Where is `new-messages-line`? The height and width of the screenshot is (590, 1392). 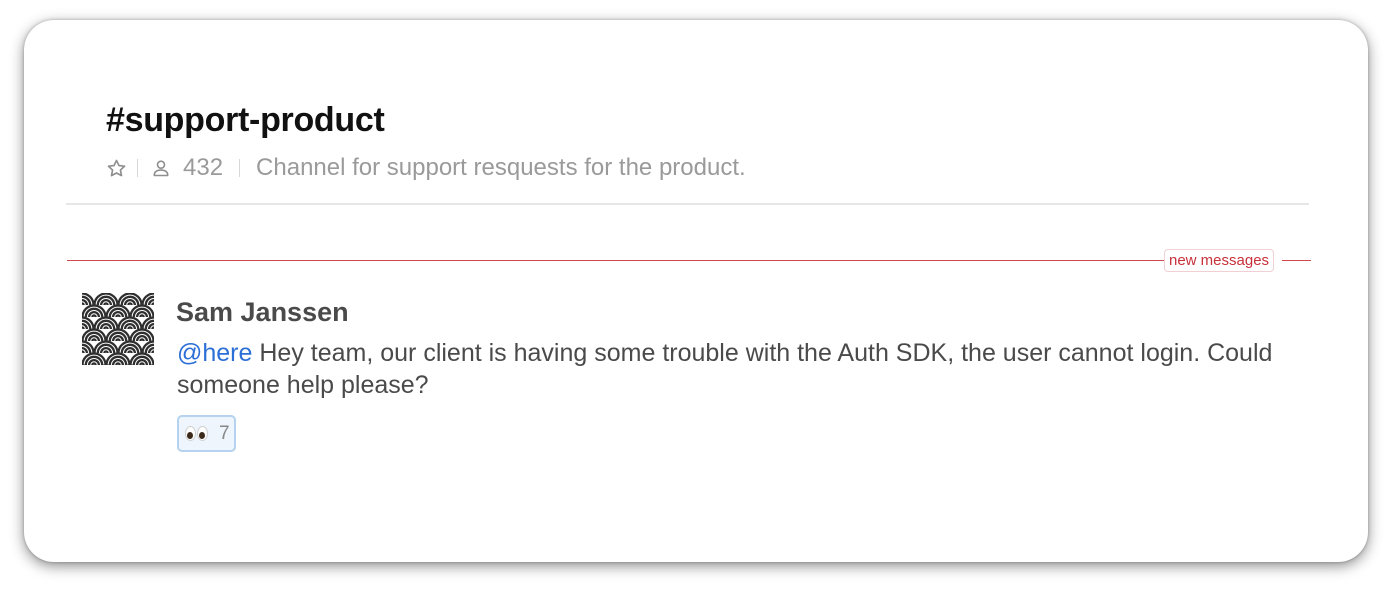 new-messages-line is located at coordinates (615, 260).